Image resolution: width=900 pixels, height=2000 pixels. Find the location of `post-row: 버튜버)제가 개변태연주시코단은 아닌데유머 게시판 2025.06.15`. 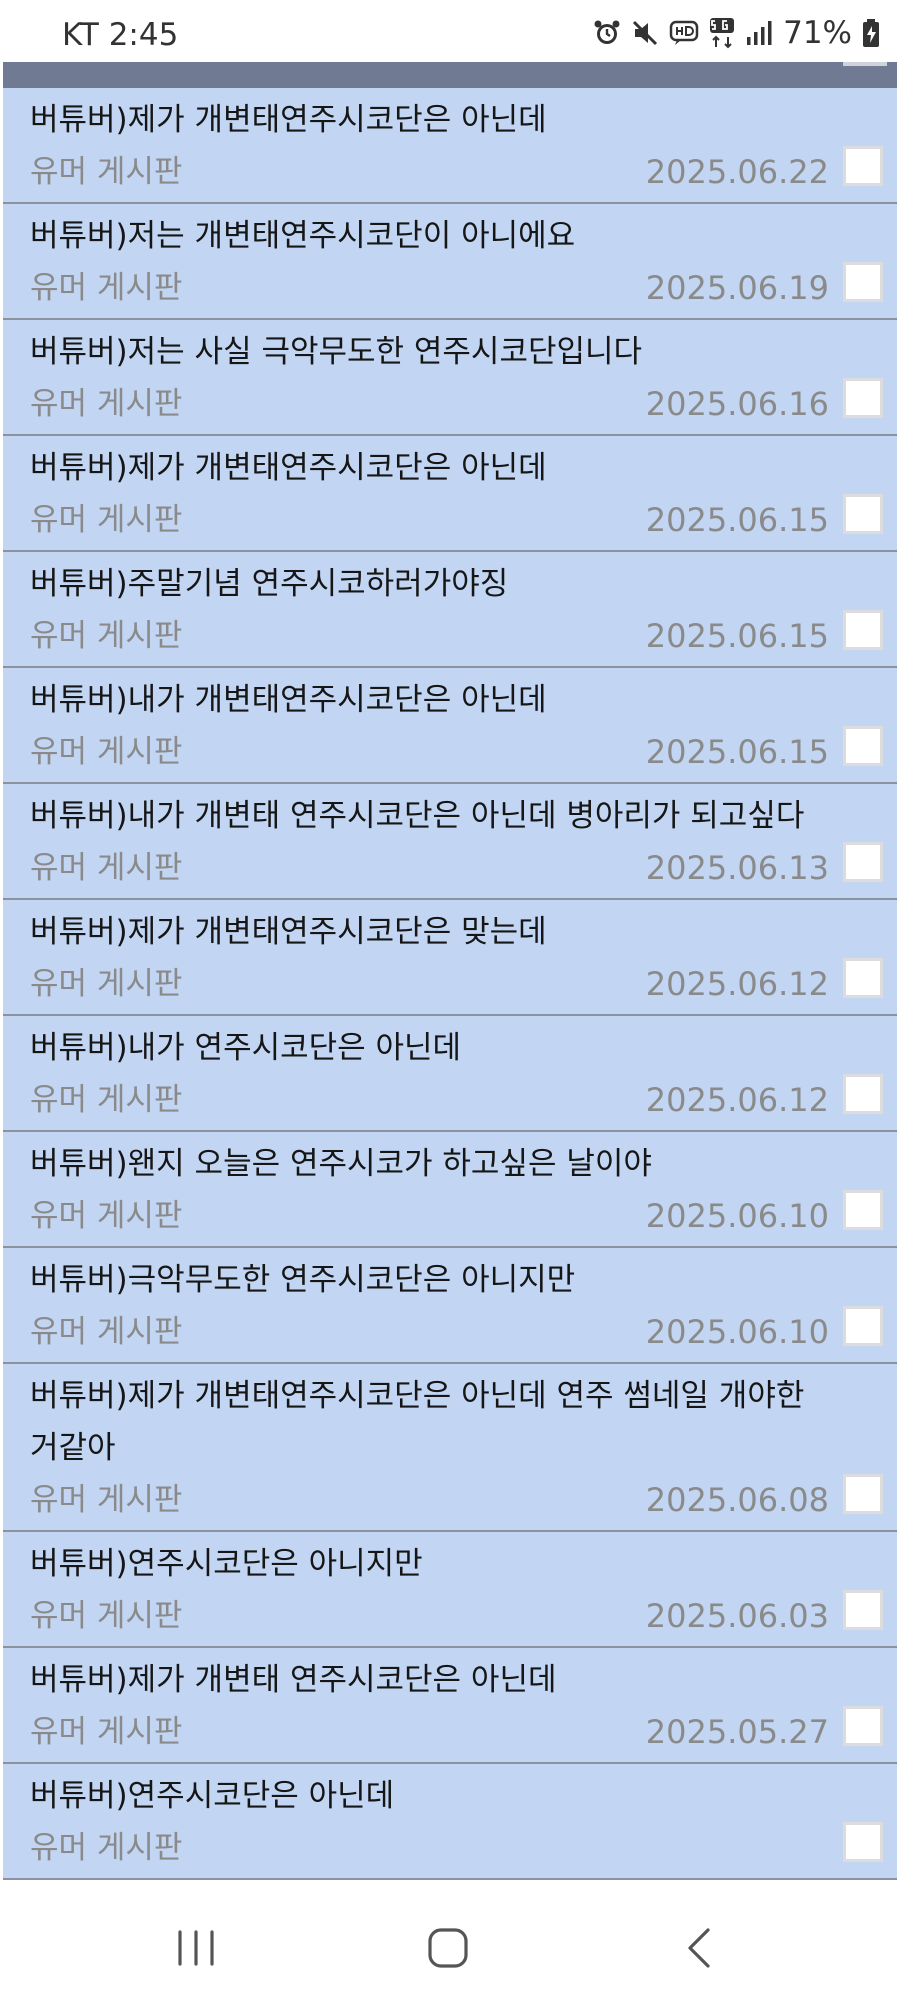

post-row: 버튜버)제가 개변태연주시코단은 아닌데유머 게시판 2025.06.15 is located at coordinates (450, 494).